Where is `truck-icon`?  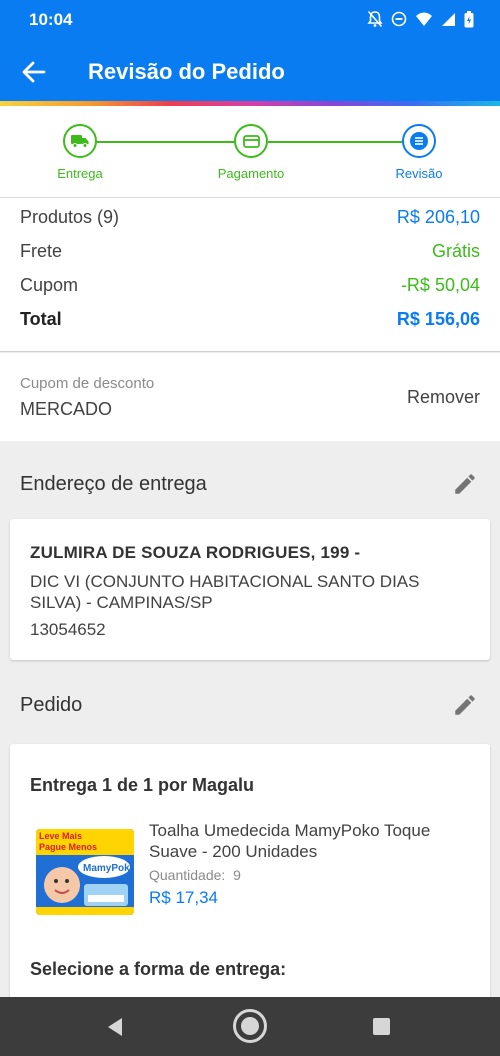 truck-icon is located at coordinates (80, 141).